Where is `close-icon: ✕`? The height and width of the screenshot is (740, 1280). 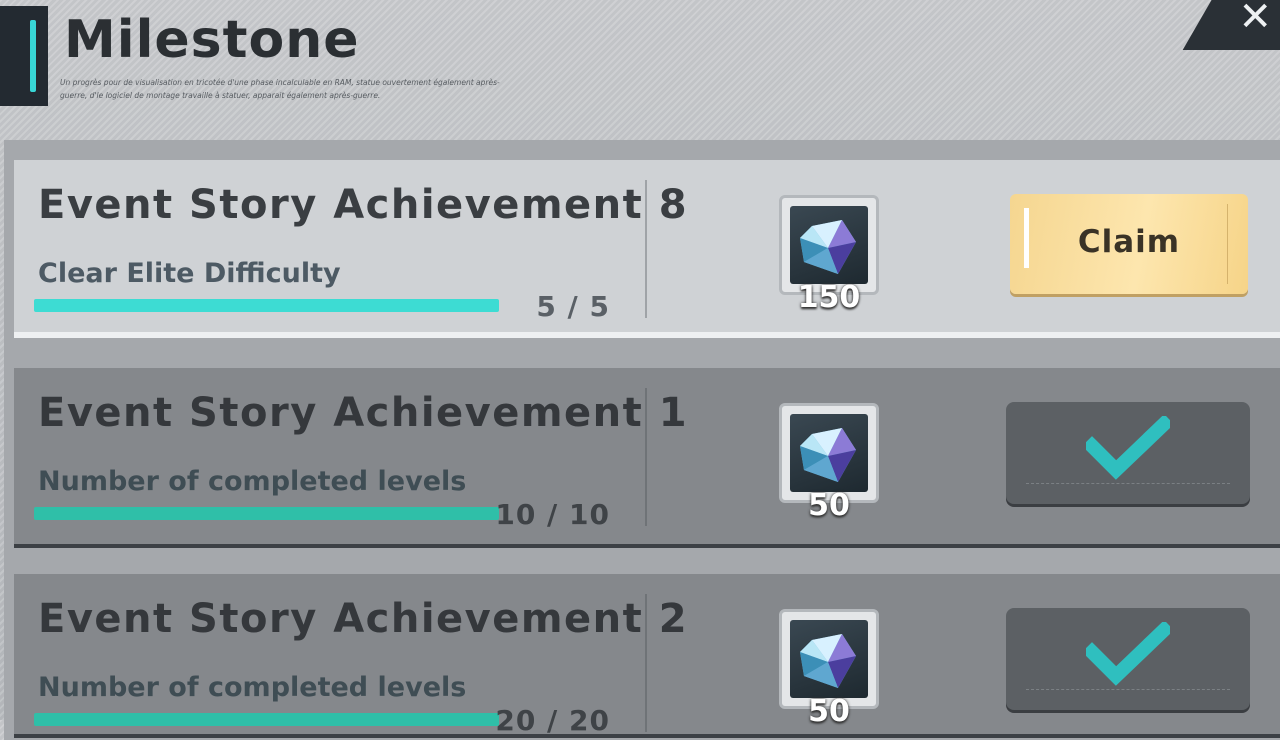 close-icon: ✕ is located at coordinates (1255, 20).